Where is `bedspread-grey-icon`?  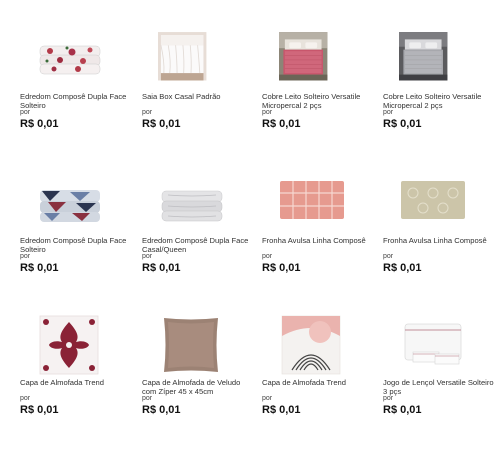
bedspread-grey-icon is located at coordinates (432, 57).